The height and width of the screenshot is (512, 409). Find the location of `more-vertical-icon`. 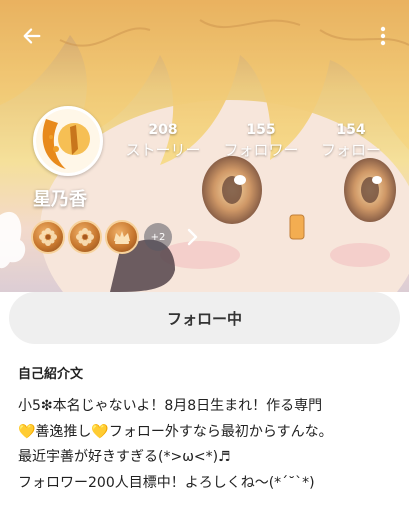

more-vertical-icon is located at coordinates (383, 36).